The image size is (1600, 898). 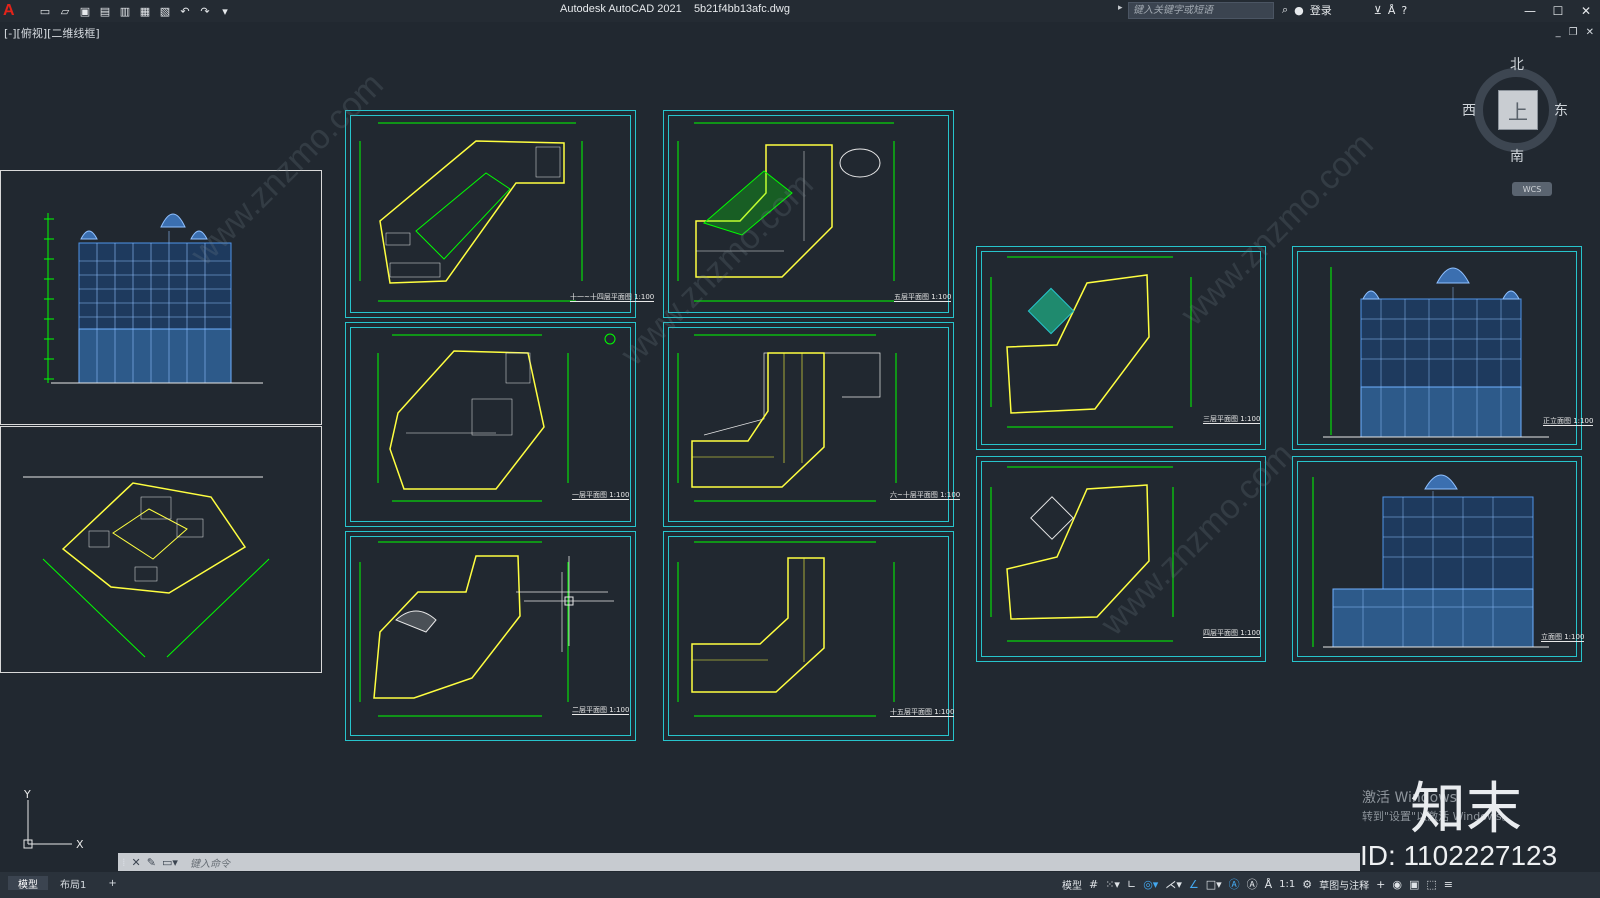 What do you see at coordinates (165, 11) in the screenshot?
I see `print-icon: ▧` at bounding box center [165, 11].